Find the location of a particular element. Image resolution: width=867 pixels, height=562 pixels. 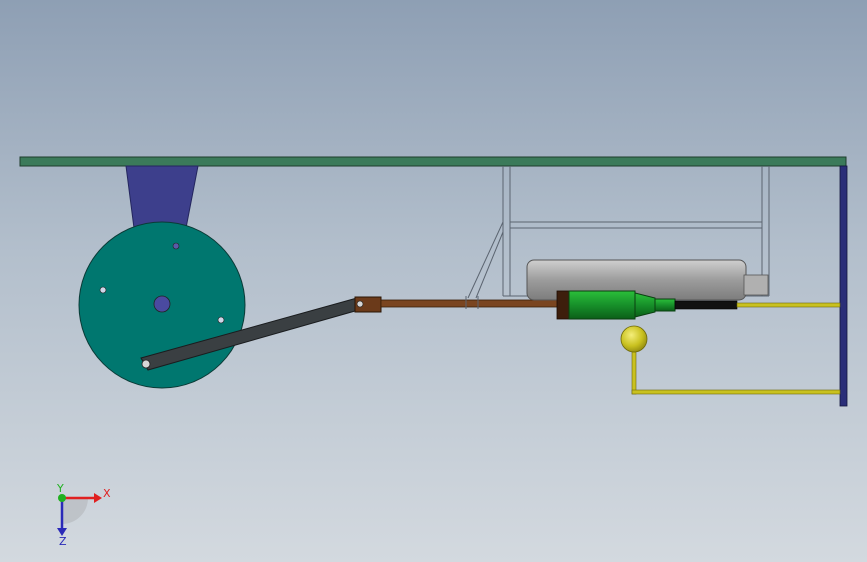

wheel-bracket is located at coordinates (162, 197).